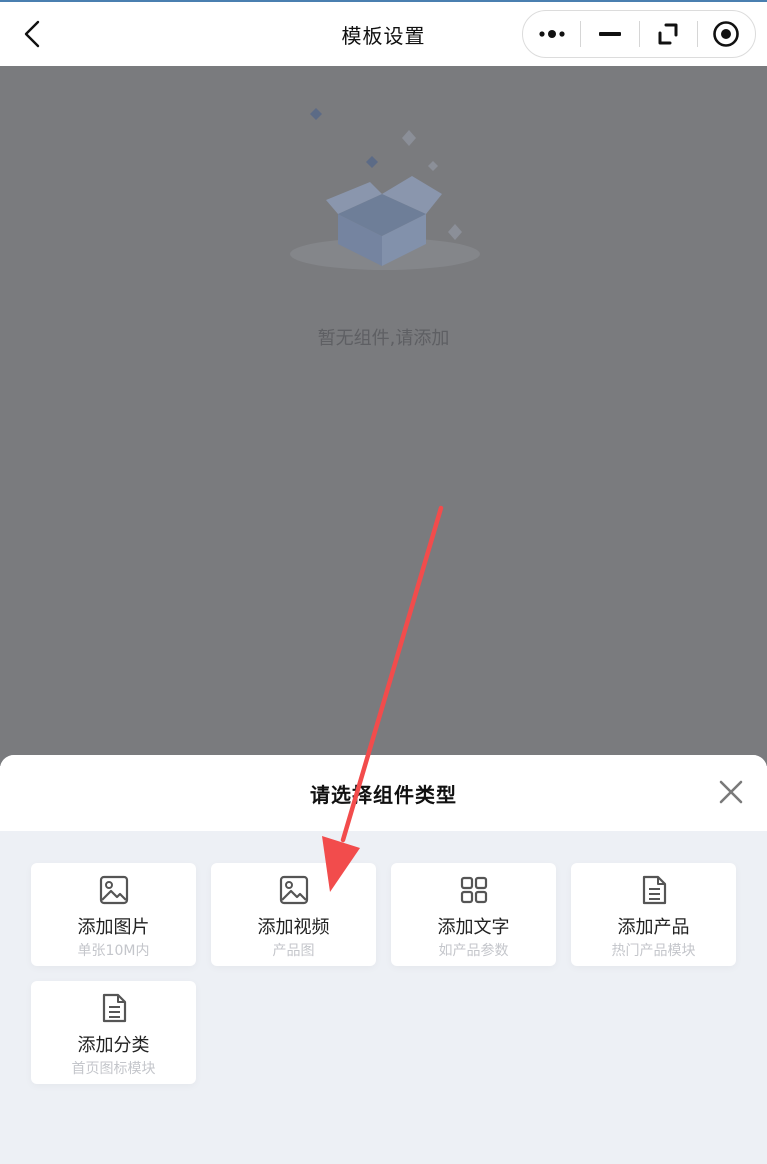  I want to click on card-subtitle: 单张10M内, so click(113, 951).